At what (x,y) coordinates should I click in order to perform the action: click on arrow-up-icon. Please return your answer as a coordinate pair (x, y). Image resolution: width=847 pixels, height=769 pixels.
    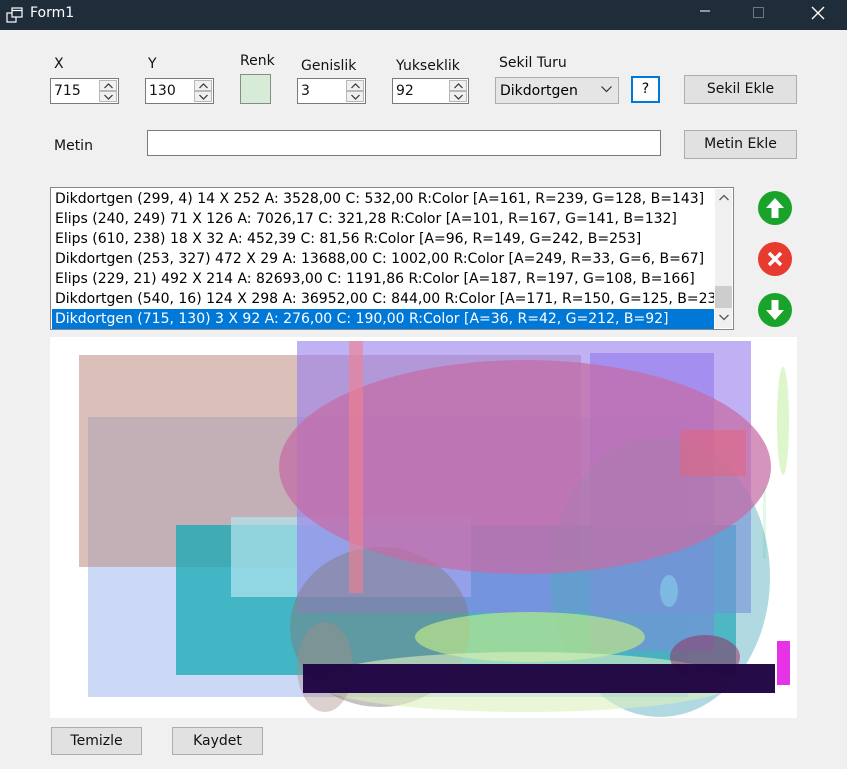
    Looking at the image, I should click on (775, 208).